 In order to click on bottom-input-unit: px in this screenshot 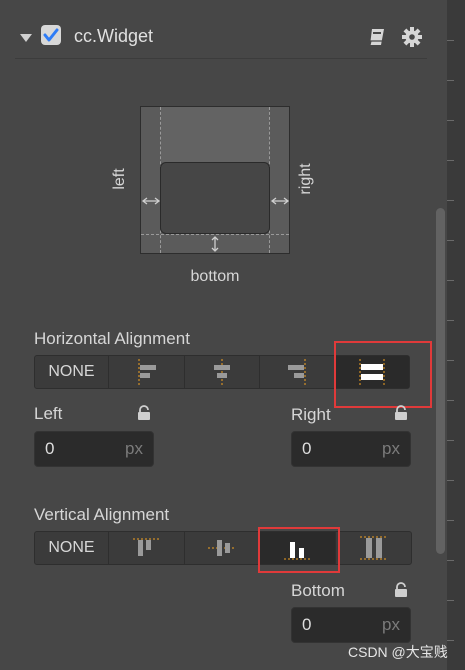, I will do `click(391, 624)`.